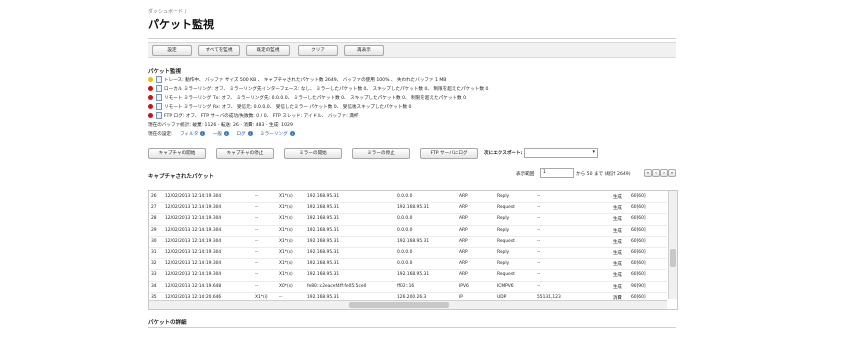 This screenshot has width=859, height=346. What do you see at coordinates (672, 173) in the screenshot?
I see `last-page-icon: »` at bounding box center [672, 173].